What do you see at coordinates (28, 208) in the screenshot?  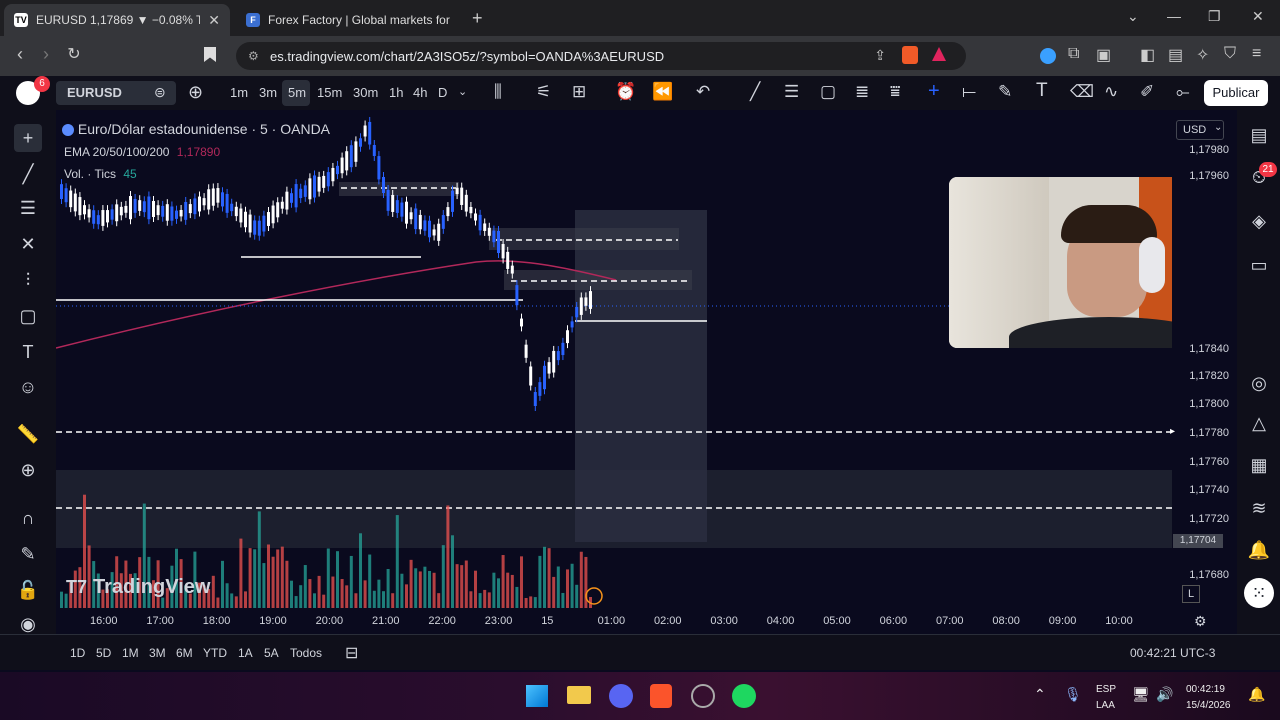 I see `fib-retracement-icon: ☰` at bounding box center [28, 208].